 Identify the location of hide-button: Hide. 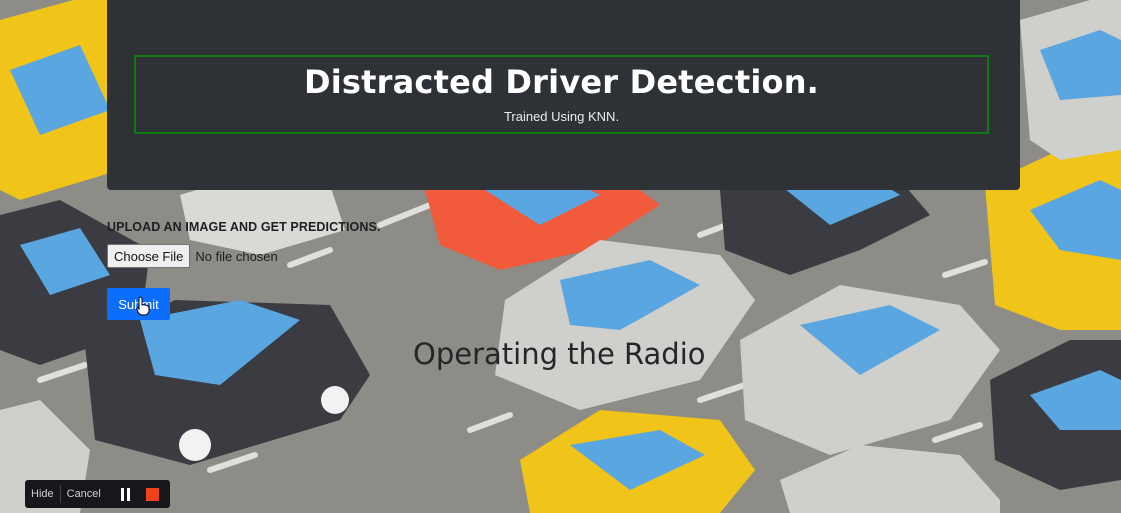
(42, 494).